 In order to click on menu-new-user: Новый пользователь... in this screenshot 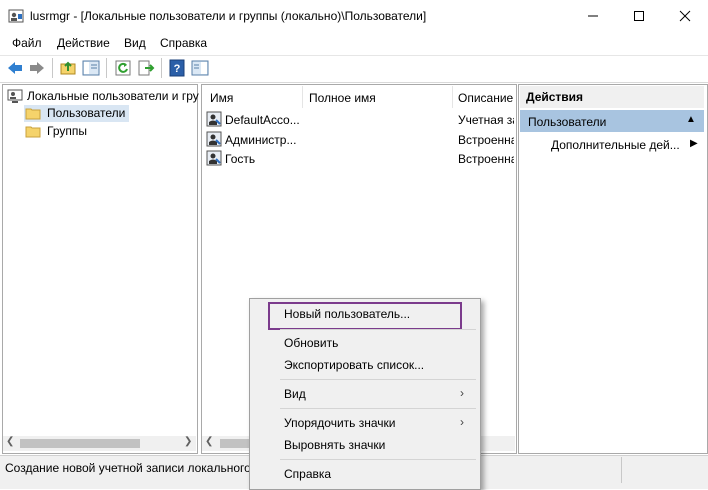, I will do `click(347, 314)`.